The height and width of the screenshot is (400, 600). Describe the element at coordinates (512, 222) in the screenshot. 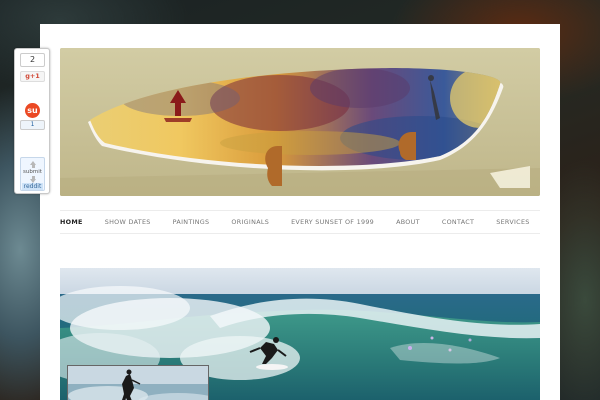

I see `nav-services: SERVICES` at that location.